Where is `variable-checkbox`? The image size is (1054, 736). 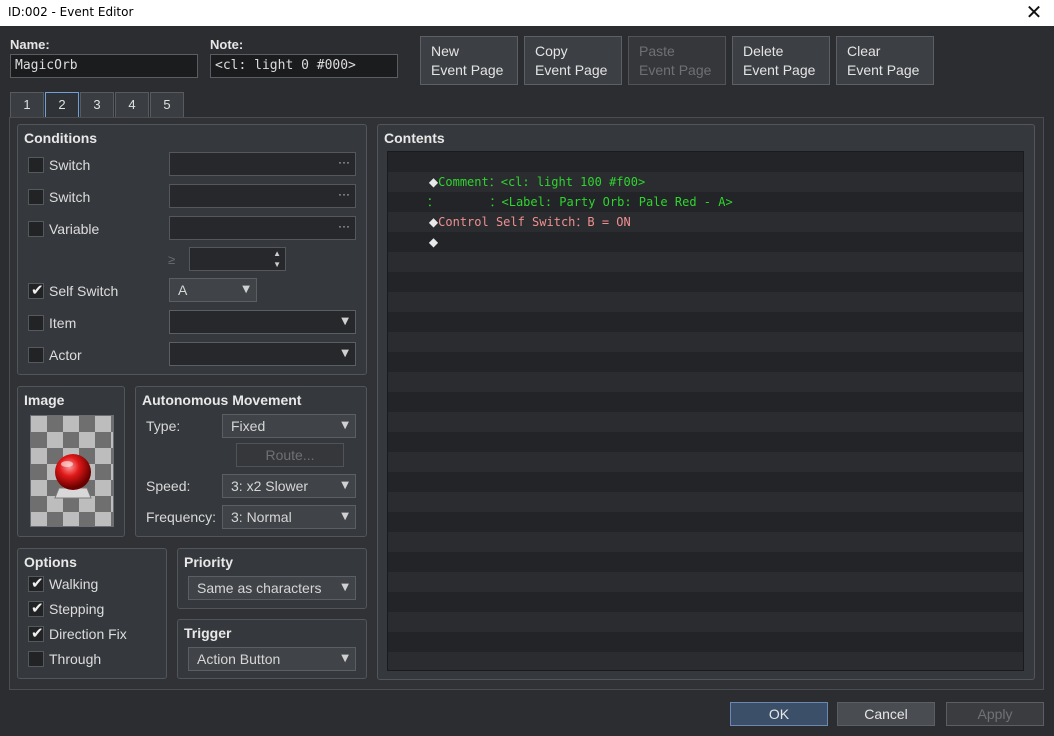 variable-checkbox is located at coordinates (36, 229).